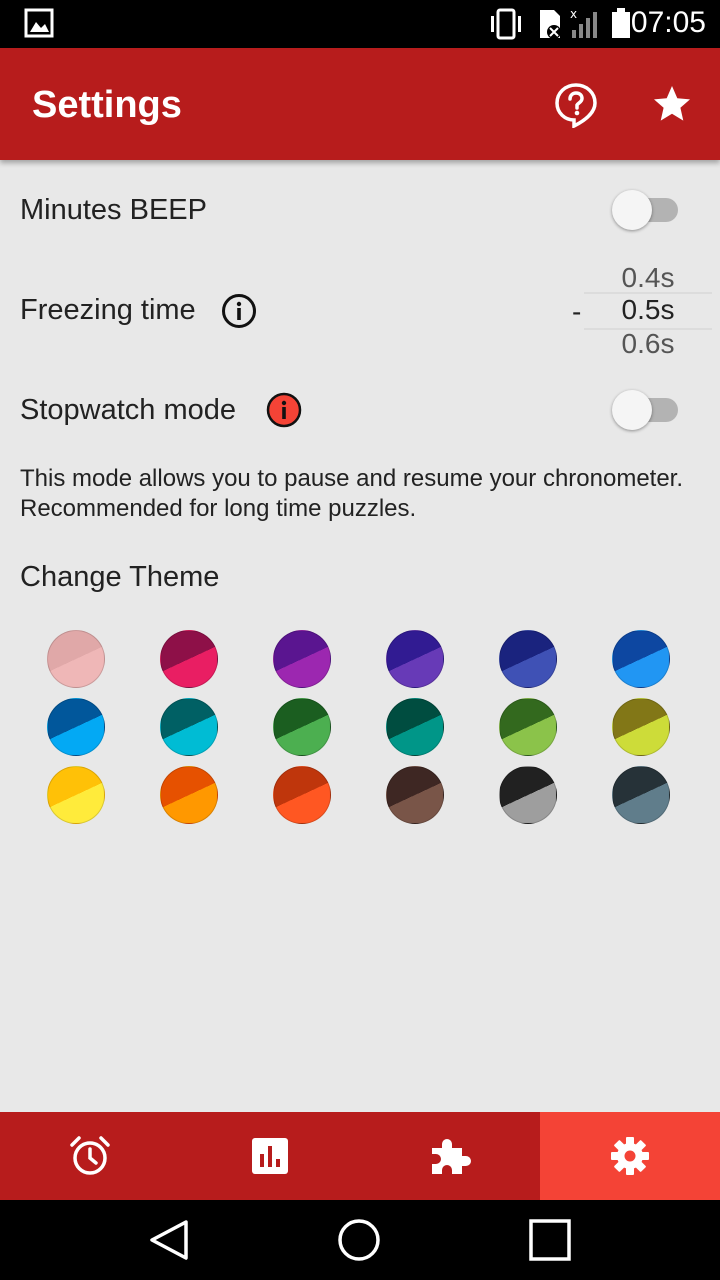 The image size is (720, 1280). Describe the element at coordinates (284, 410) in the screenshot. I see `warning-info-icon` at that location.